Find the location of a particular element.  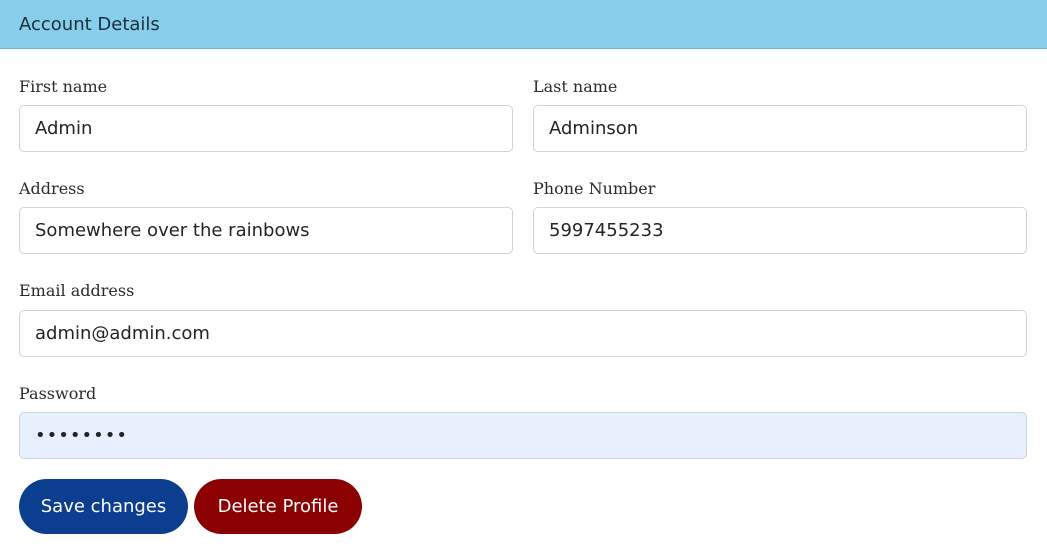

address-label: Address is located at coordinates (52, 188).